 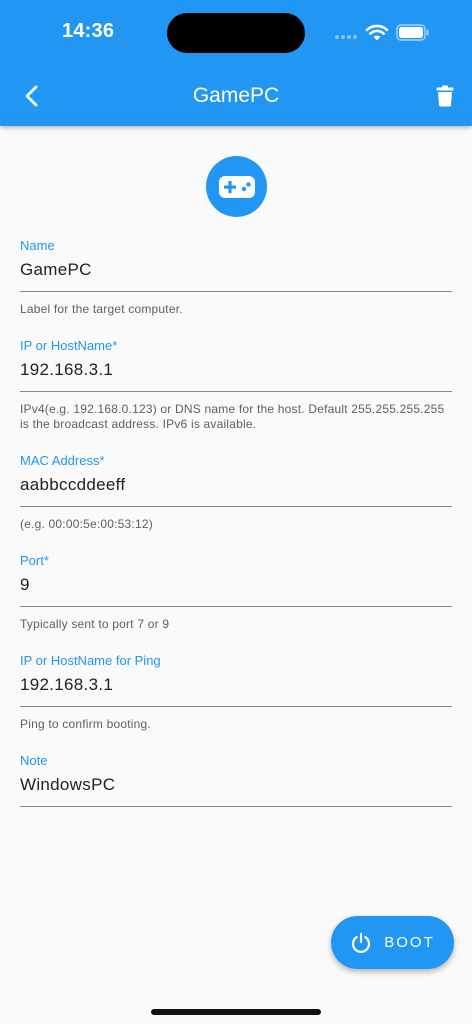 What do you see at coordinates (236, 785) in the screenshot?
I see `note-field-value: WindowsPC` at bounding box center [236, 785].